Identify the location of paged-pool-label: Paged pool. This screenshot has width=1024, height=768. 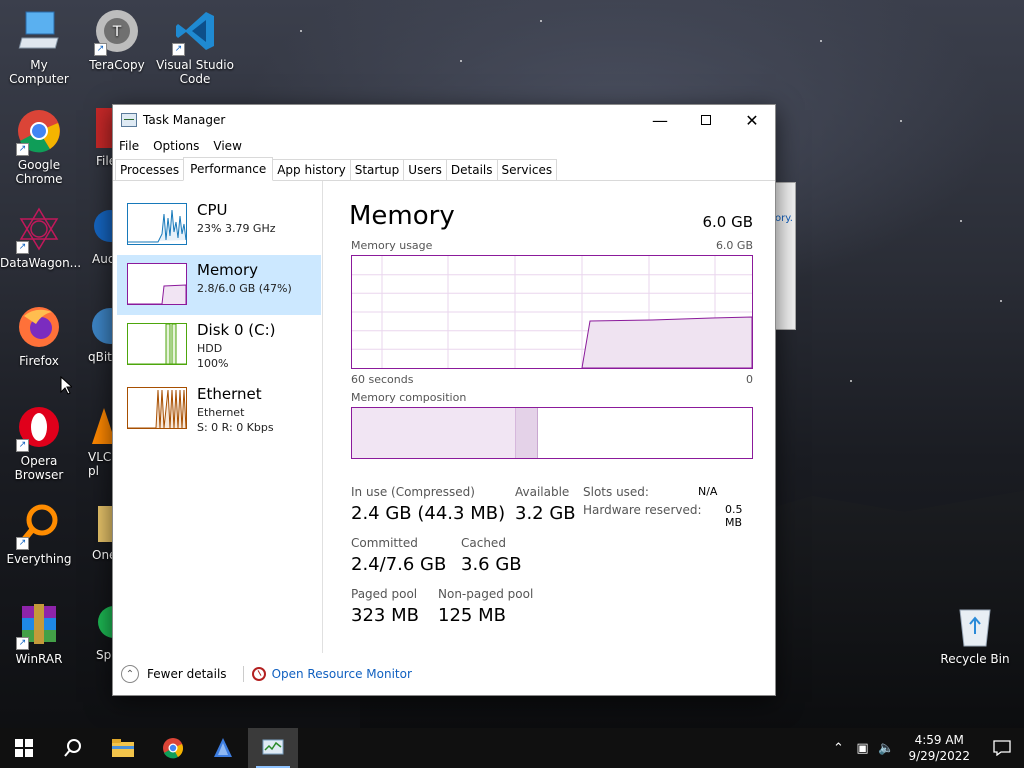
(384, 594).